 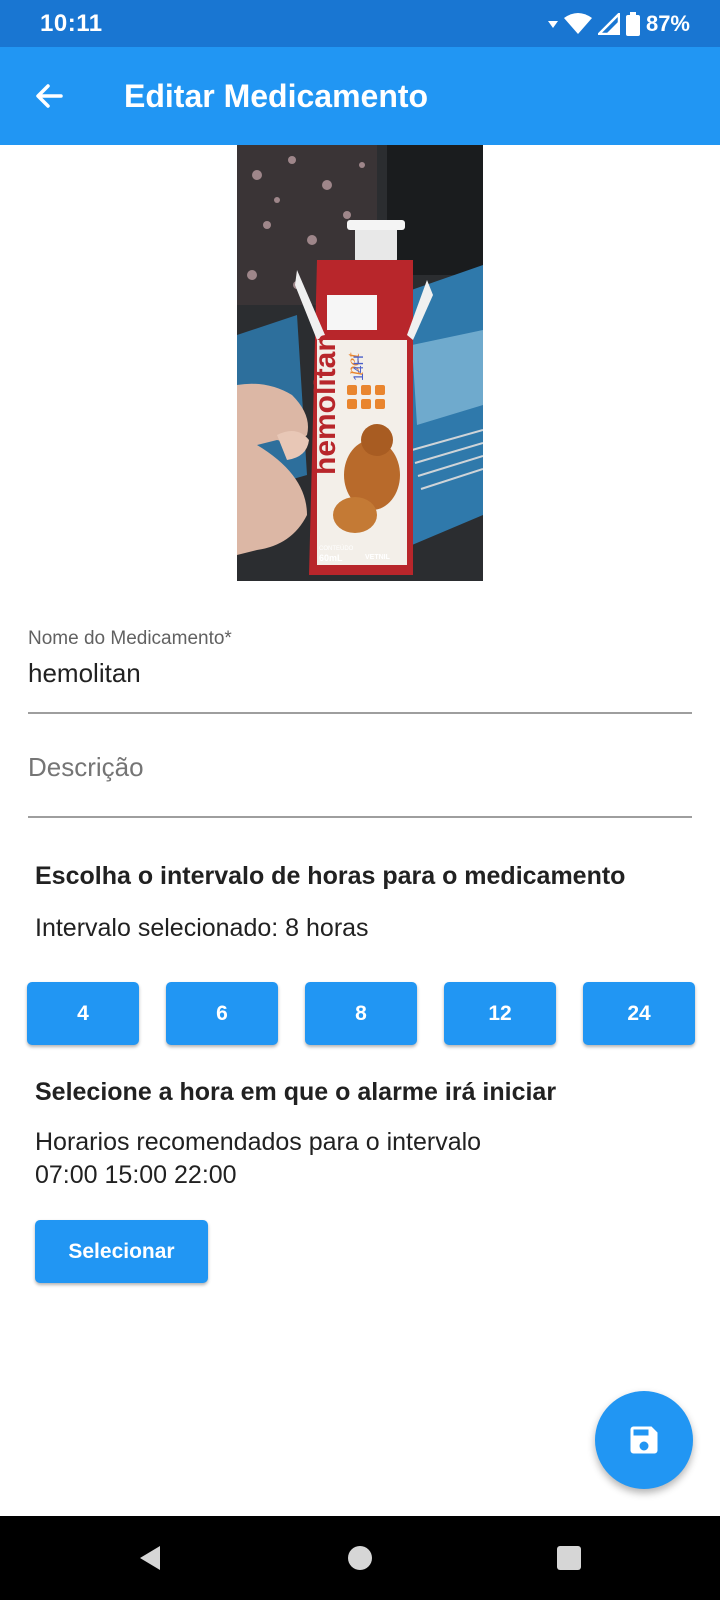 I want to click on interval-button-24: 24, so click(x=639, y=1013).